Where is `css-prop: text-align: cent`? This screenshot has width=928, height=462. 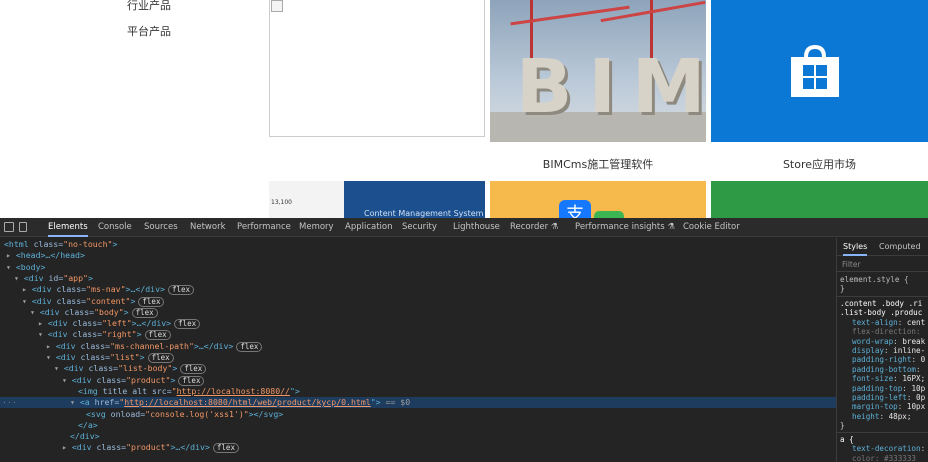
css-prop: text-align: cent is located at coordinates (888, 322).